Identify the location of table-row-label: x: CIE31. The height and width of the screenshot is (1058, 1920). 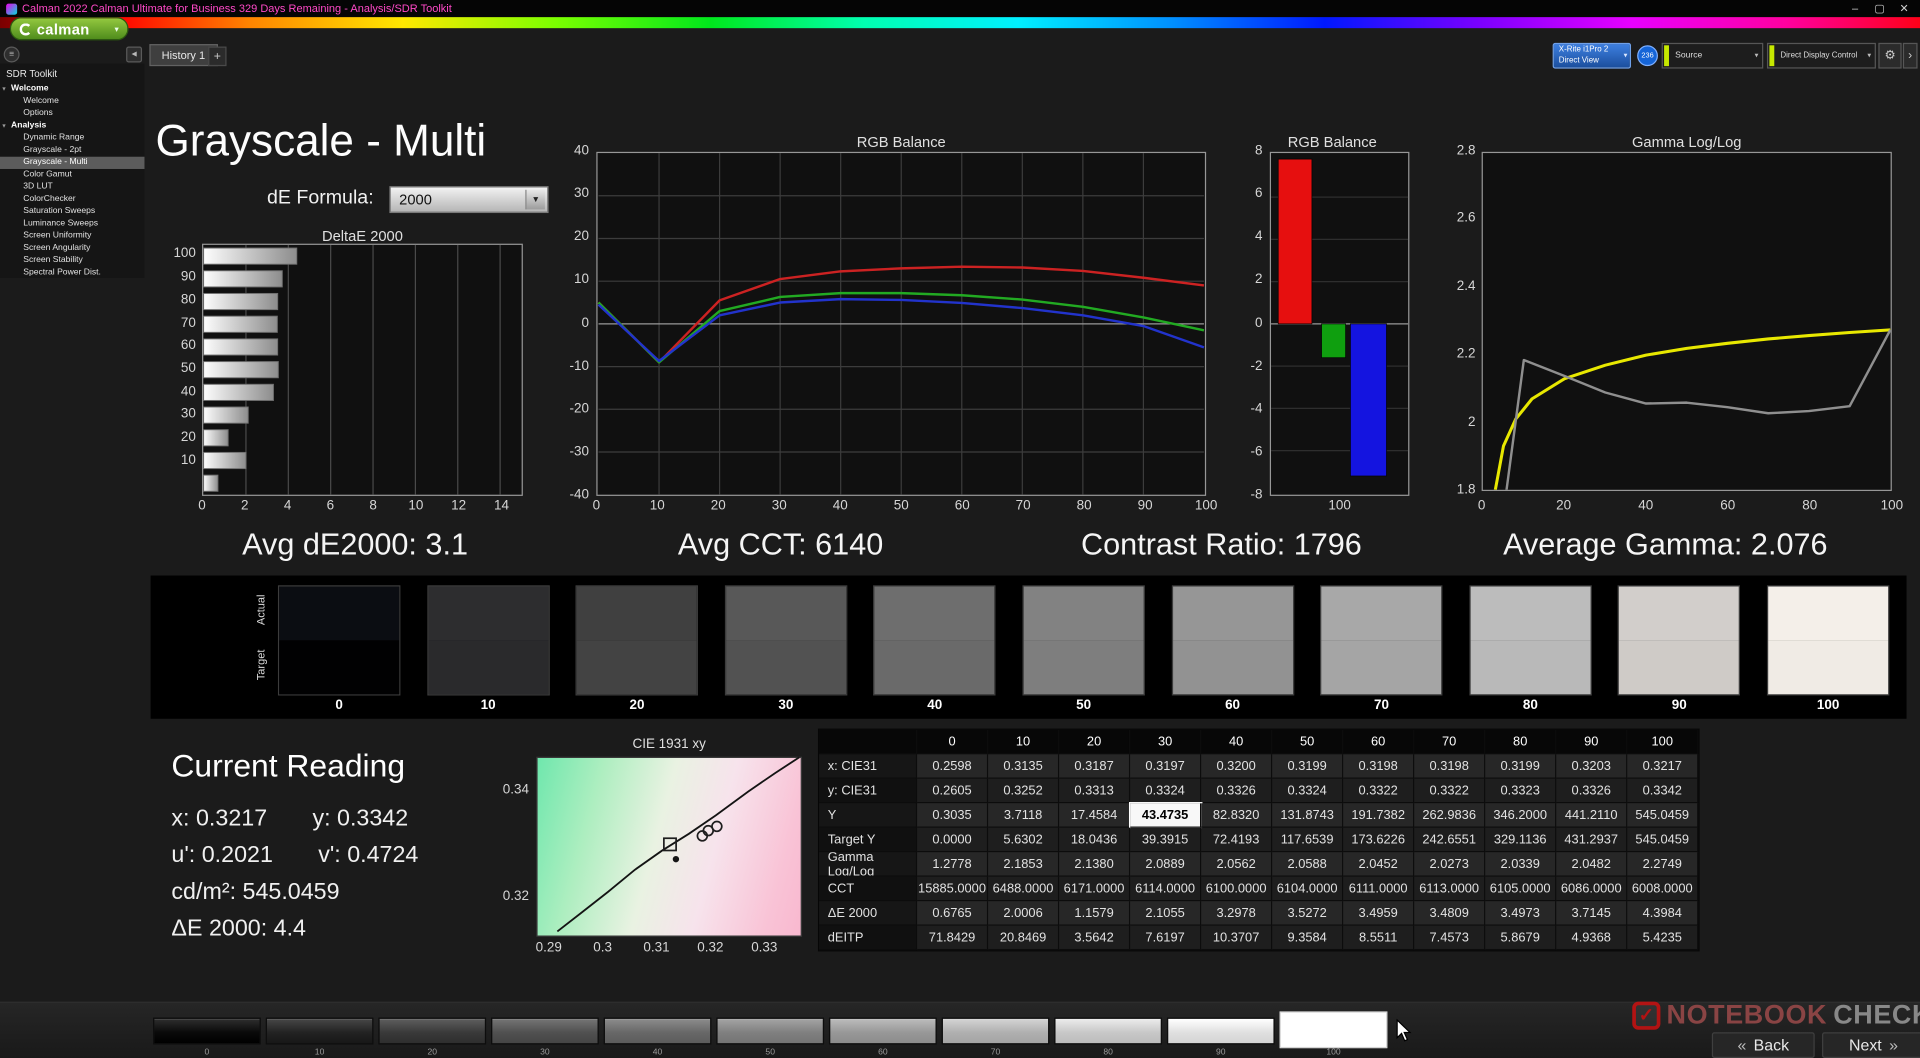
(868, 766).